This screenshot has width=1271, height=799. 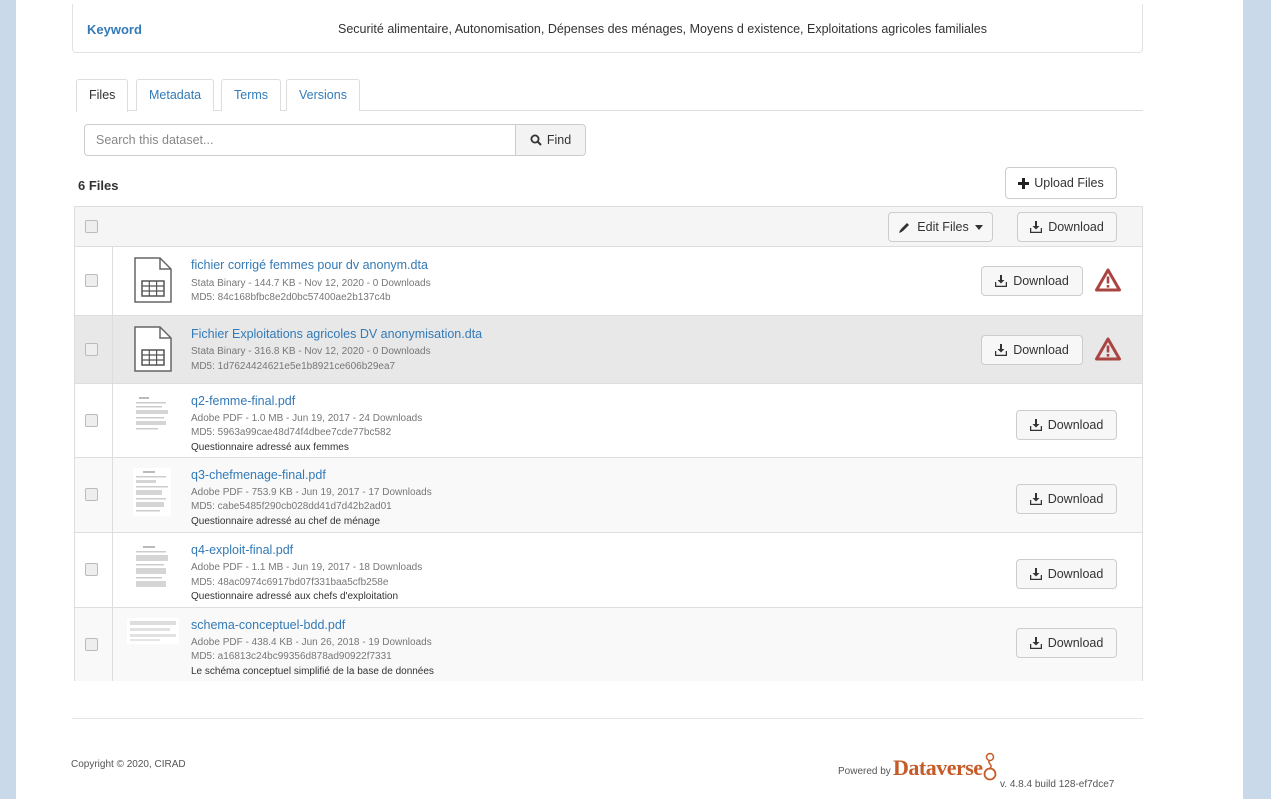 What do you see at coordinates (536, 140) in the screenshot?
I see `search-icon` at bounding box center [536, 140].